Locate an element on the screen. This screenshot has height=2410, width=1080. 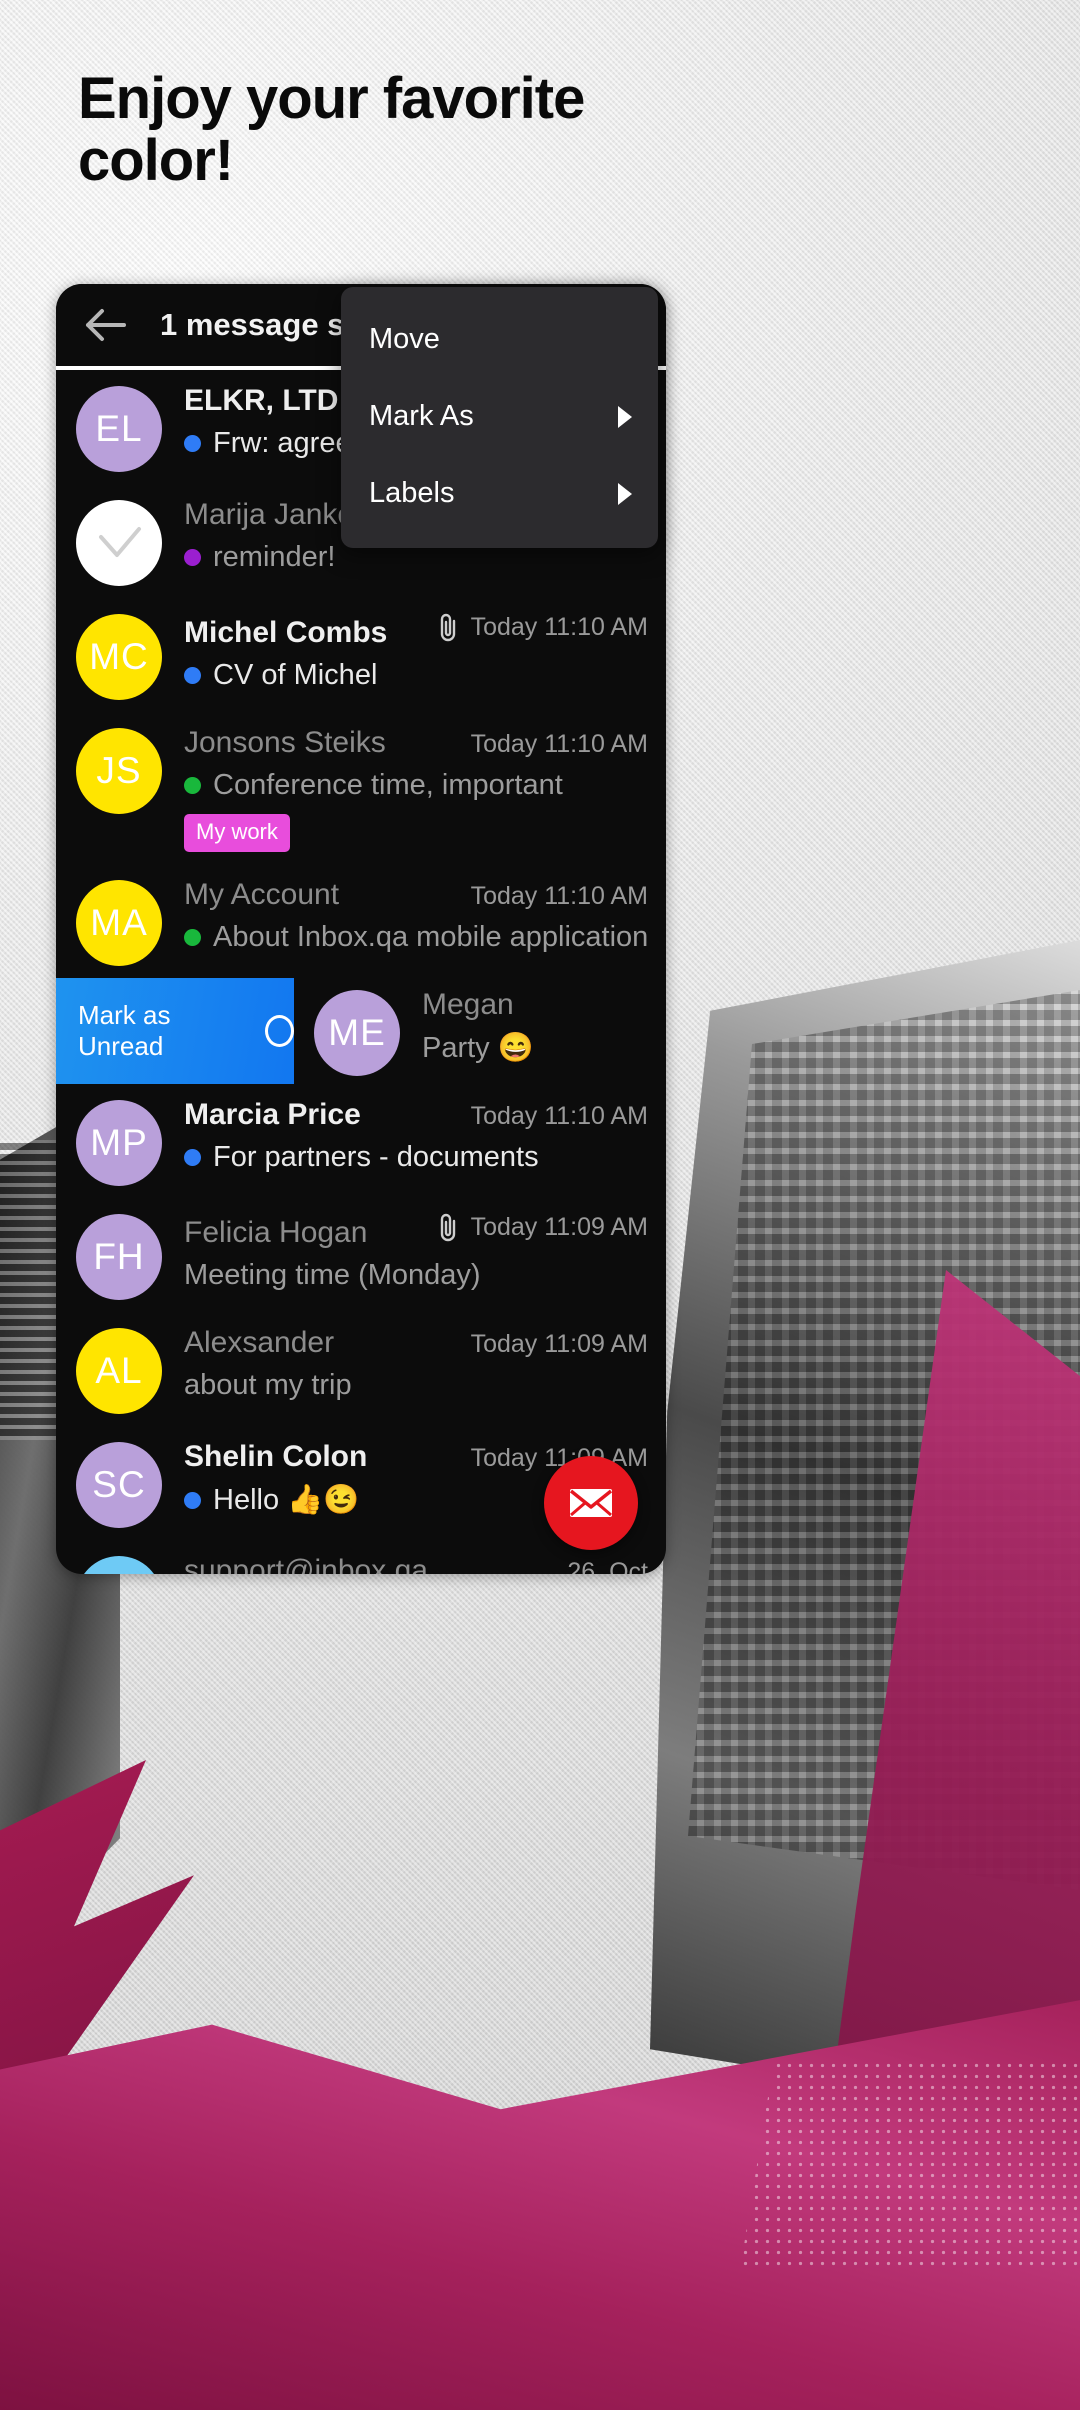
sender-name: ELKR, LTD is located at coordinates (261, 400).